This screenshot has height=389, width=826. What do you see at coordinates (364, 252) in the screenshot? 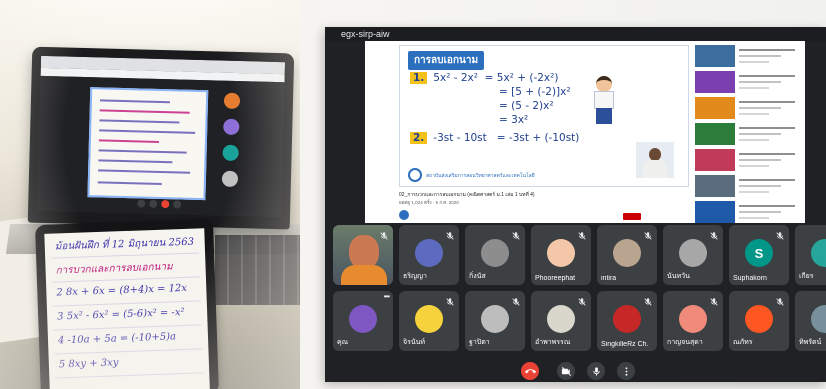
I see `participant-video` at bounding box center [364, 252].